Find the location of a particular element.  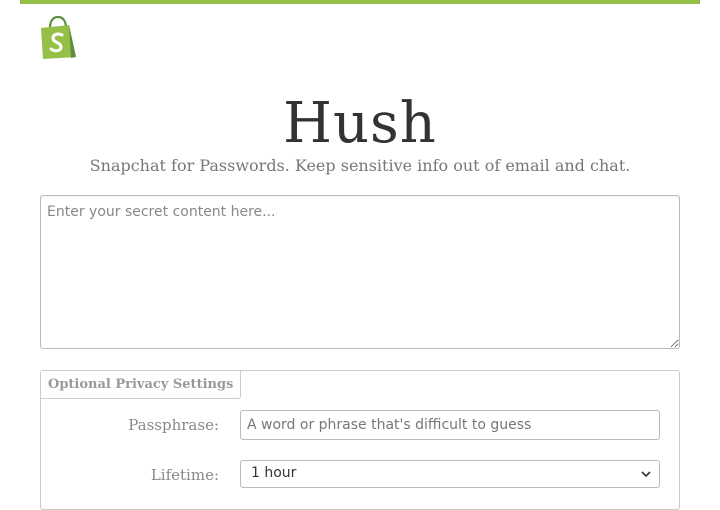

shopify-logo-icon is located at coordinates (59, 37).